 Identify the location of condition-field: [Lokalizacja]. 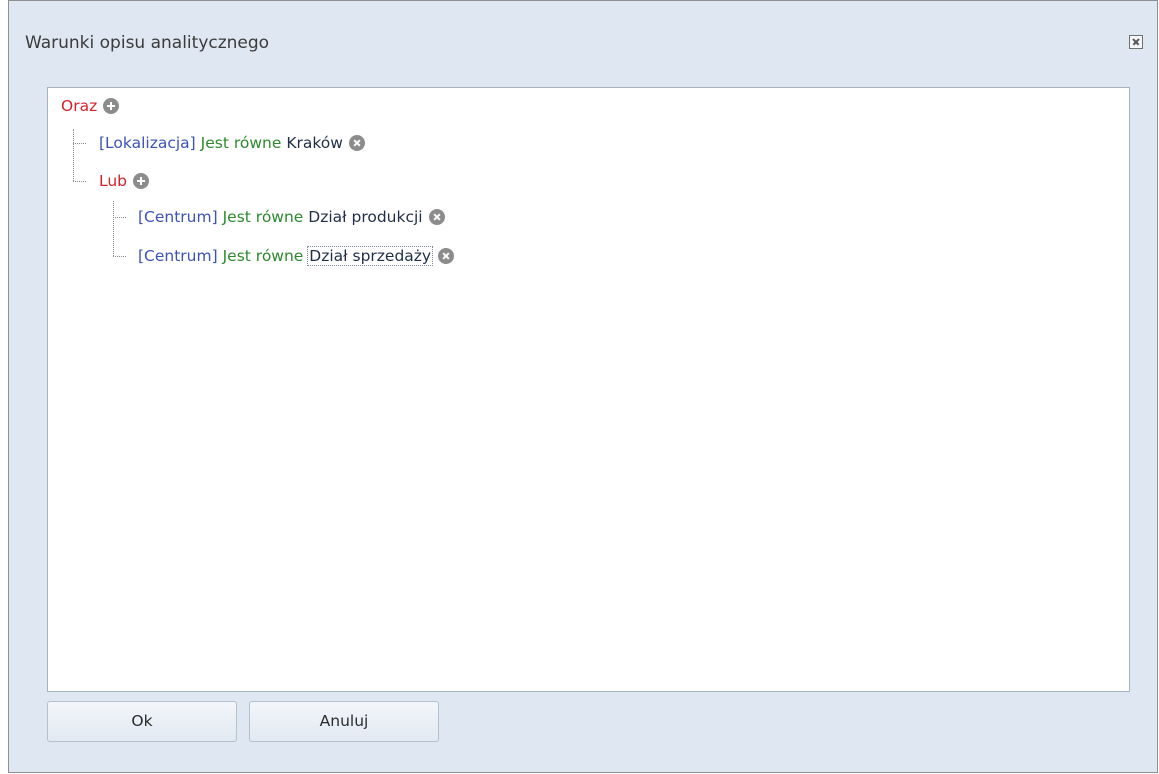
(147, 143).